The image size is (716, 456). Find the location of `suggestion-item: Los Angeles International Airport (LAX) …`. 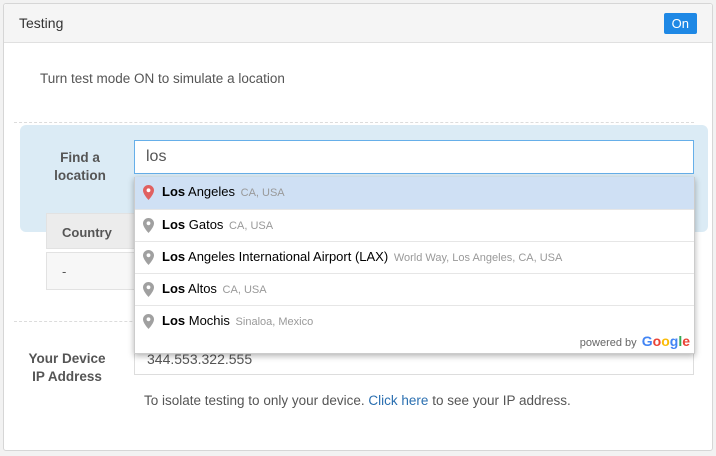

suggestion-item: Los Angeles International Airport (LAX) … is located at coordinates (414, 257).